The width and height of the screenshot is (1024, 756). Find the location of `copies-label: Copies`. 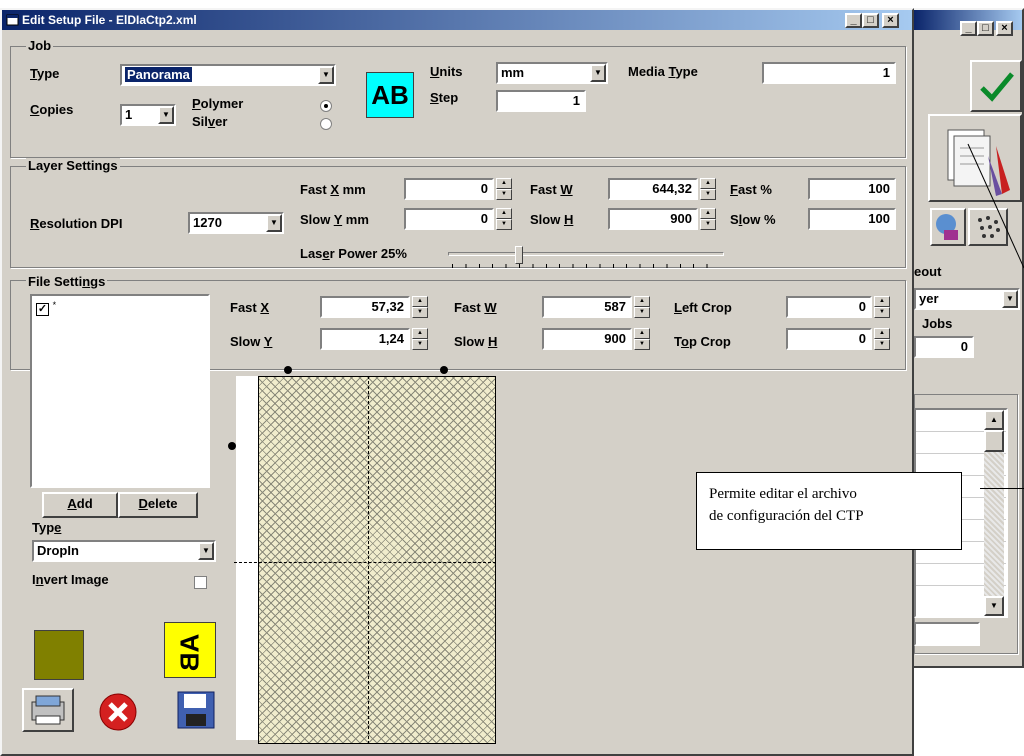

copies-label: Copies is located at coordinates (52, 109).